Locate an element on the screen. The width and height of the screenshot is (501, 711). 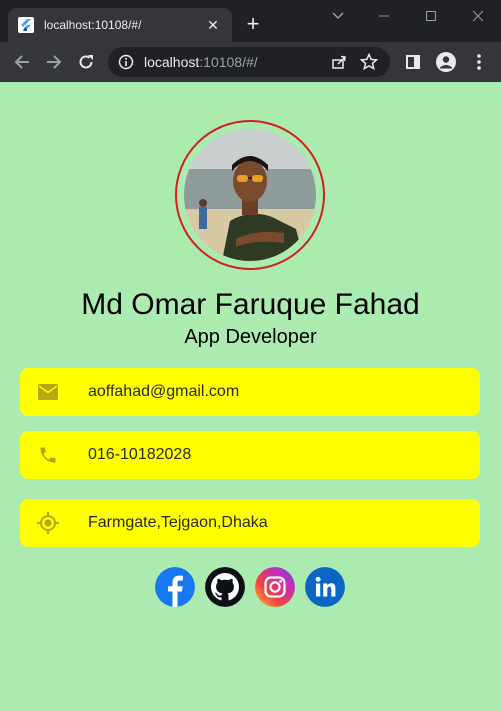
email-card: aoffahad@gmail.com is located at coordinates (250, 392).